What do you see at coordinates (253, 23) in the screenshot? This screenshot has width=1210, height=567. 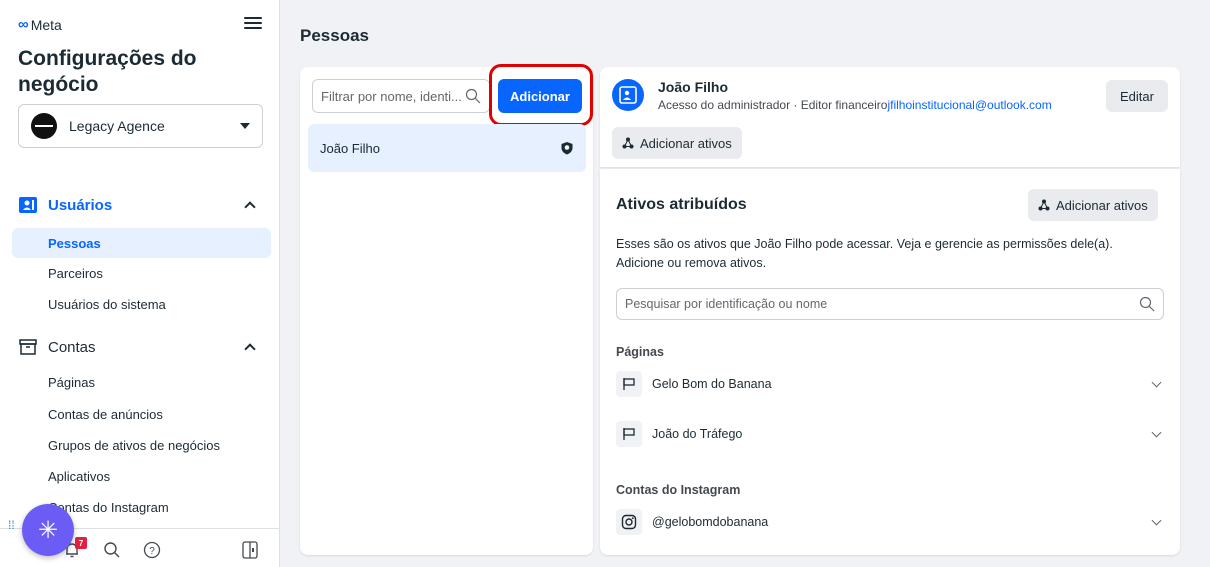 I see `hamburger-menu-icon` at bounding box center [253, 23].